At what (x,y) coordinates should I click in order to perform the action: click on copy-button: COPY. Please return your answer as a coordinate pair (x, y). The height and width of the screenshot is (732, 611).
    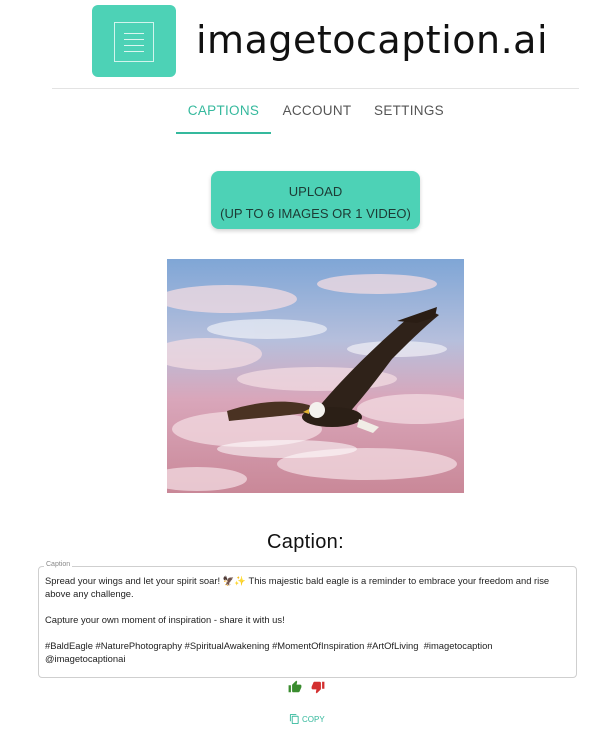
    Looking at the image, I should click on (307, 719).